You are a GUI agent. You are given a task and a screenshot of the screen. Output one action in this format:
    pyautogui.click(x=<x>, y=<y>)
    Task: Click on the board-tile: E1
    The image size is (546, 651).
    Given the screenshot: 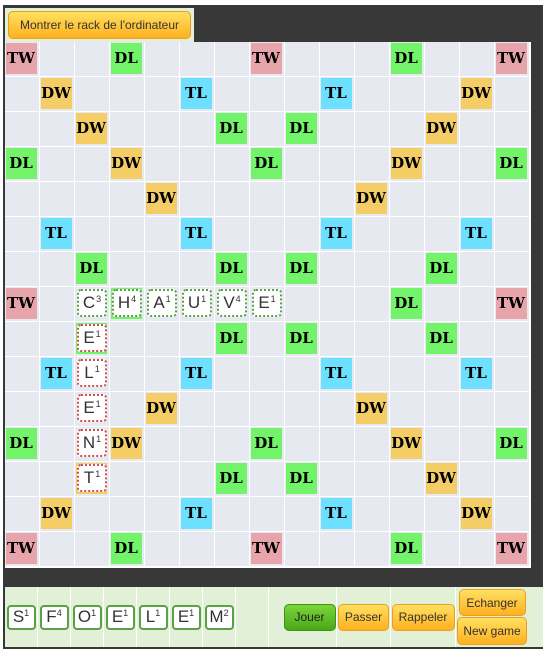 What is the action you would take?
    pyautogui.click(x=92, y=408)
    